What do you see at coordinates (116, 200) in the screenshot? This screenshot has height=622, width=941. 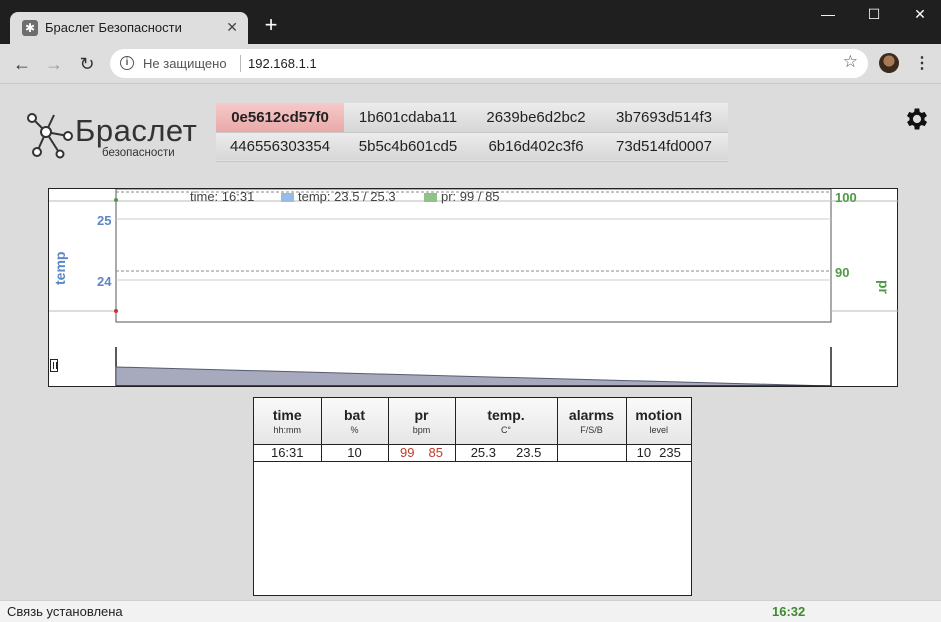 I see `pr-point` at bounding box center [116, 200].